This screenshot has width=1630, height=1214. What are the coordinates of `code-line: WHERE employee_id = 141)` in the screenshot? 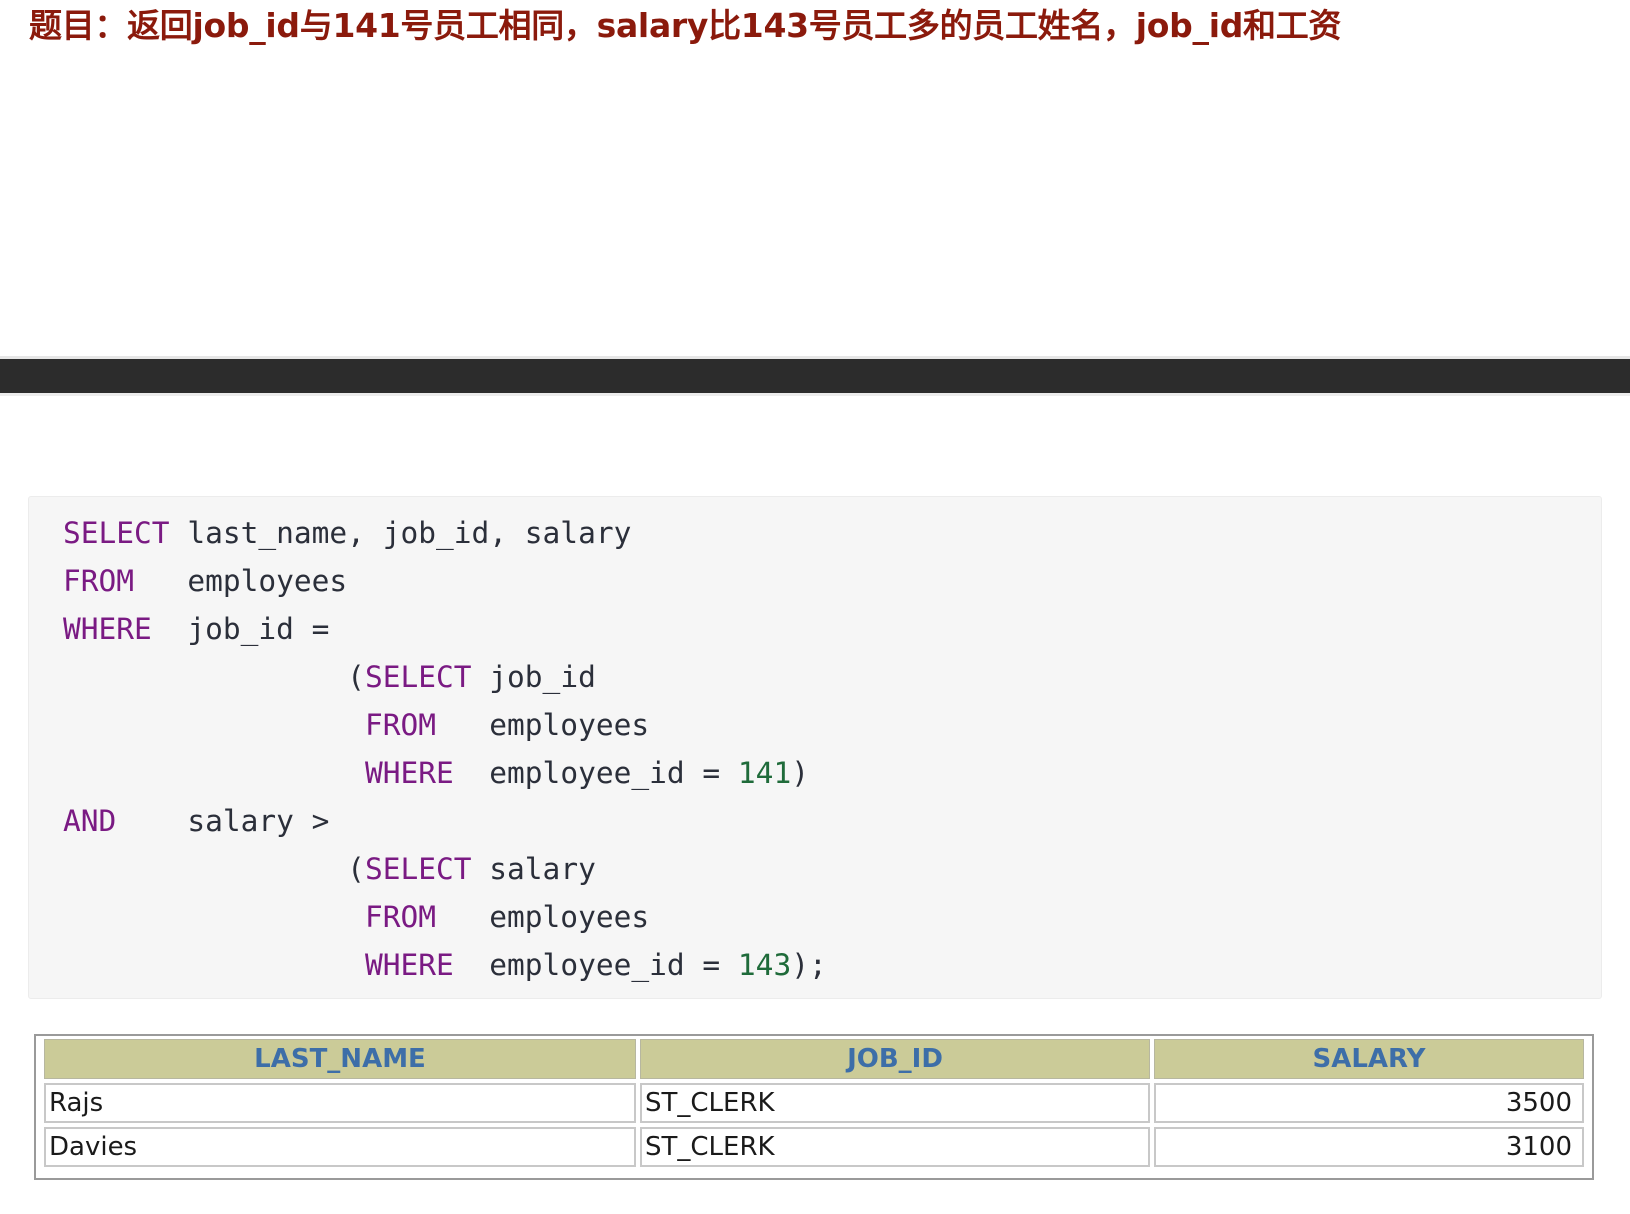 It's located at (445, 773).